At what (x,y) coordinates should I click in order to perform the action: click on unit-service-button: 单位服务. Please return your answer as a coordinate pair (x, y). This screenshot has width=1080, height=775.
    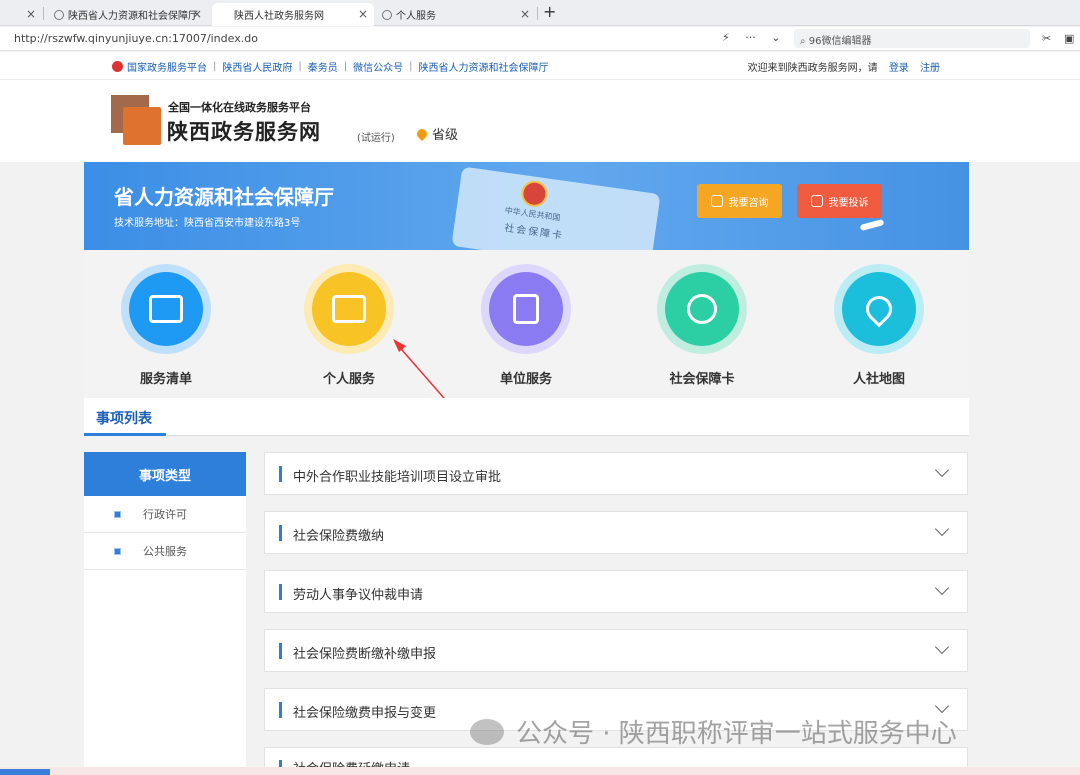
    Looking at the image, I should click on (526, 325).